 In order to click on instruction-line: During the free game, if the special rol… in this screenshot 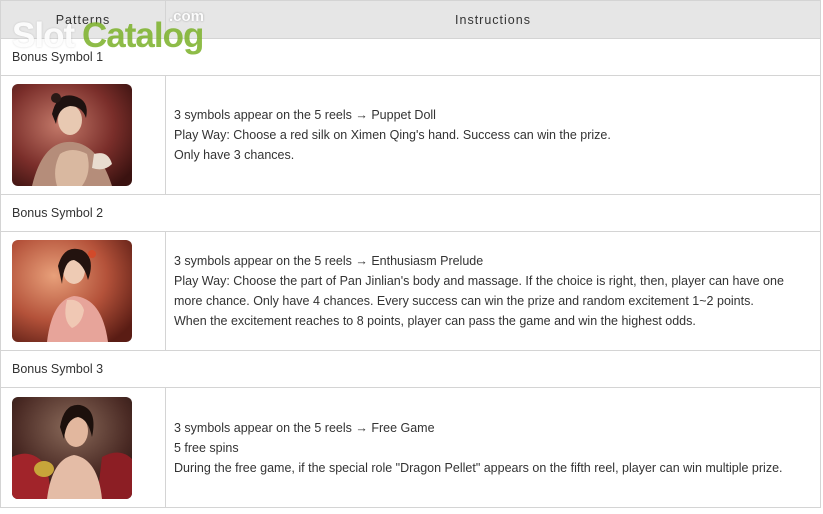, I will do `click(478, 467)`.